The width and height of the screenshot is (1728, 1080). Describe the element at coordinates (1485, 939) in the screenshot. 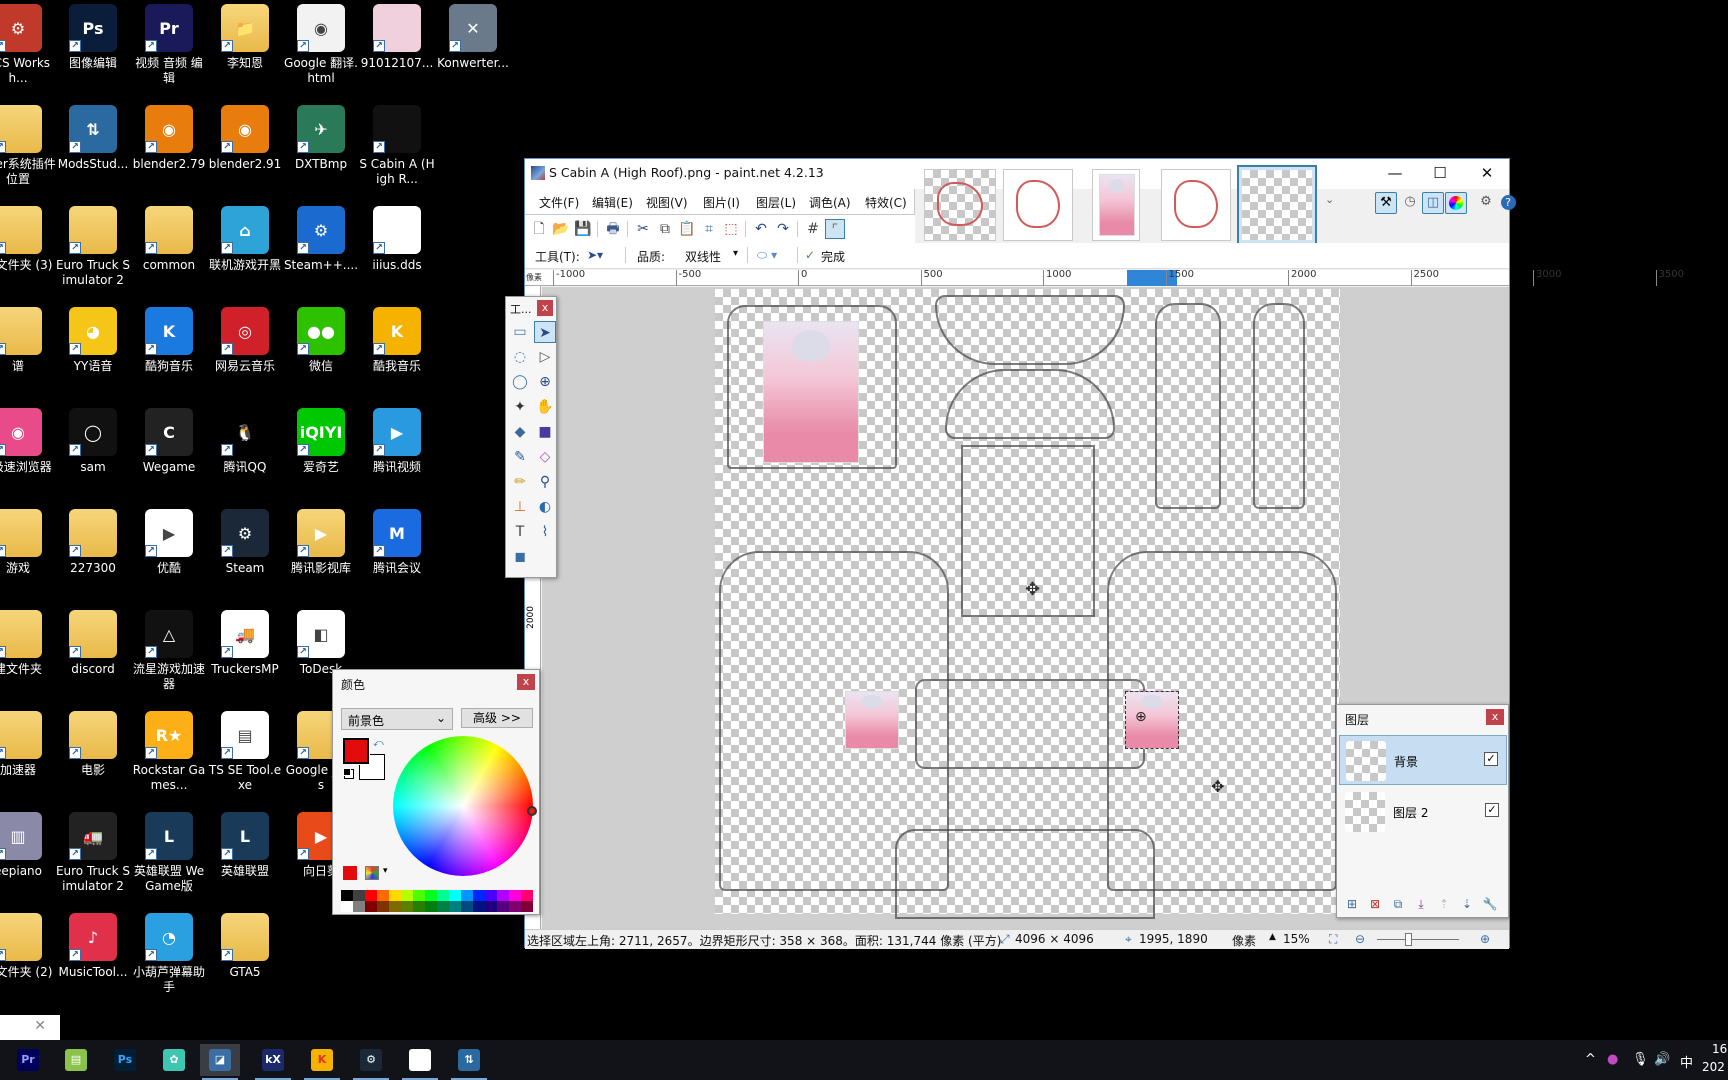

I see `zoom-in-icon: ⊕` at that location.